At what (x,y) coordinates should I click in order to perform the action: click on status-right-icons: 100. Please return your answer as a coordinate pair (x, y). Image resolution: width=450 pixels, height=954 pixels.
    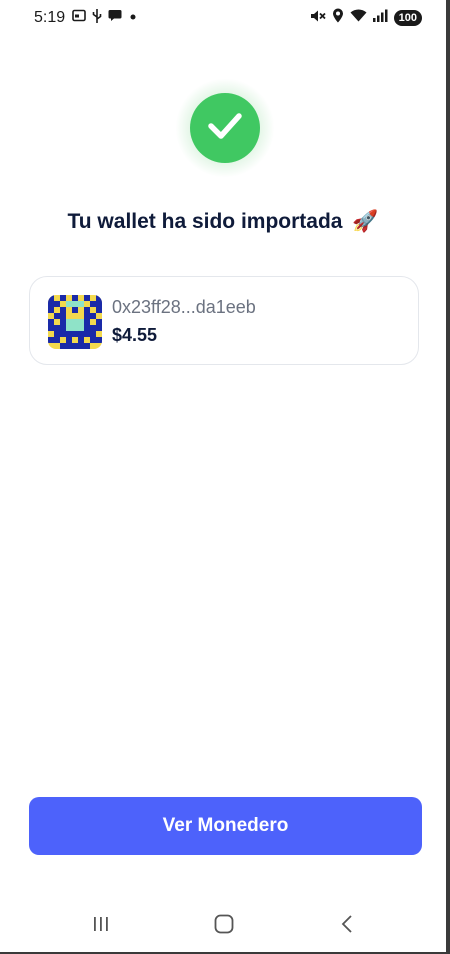
    Looking at the image, I should click on (366, 18).